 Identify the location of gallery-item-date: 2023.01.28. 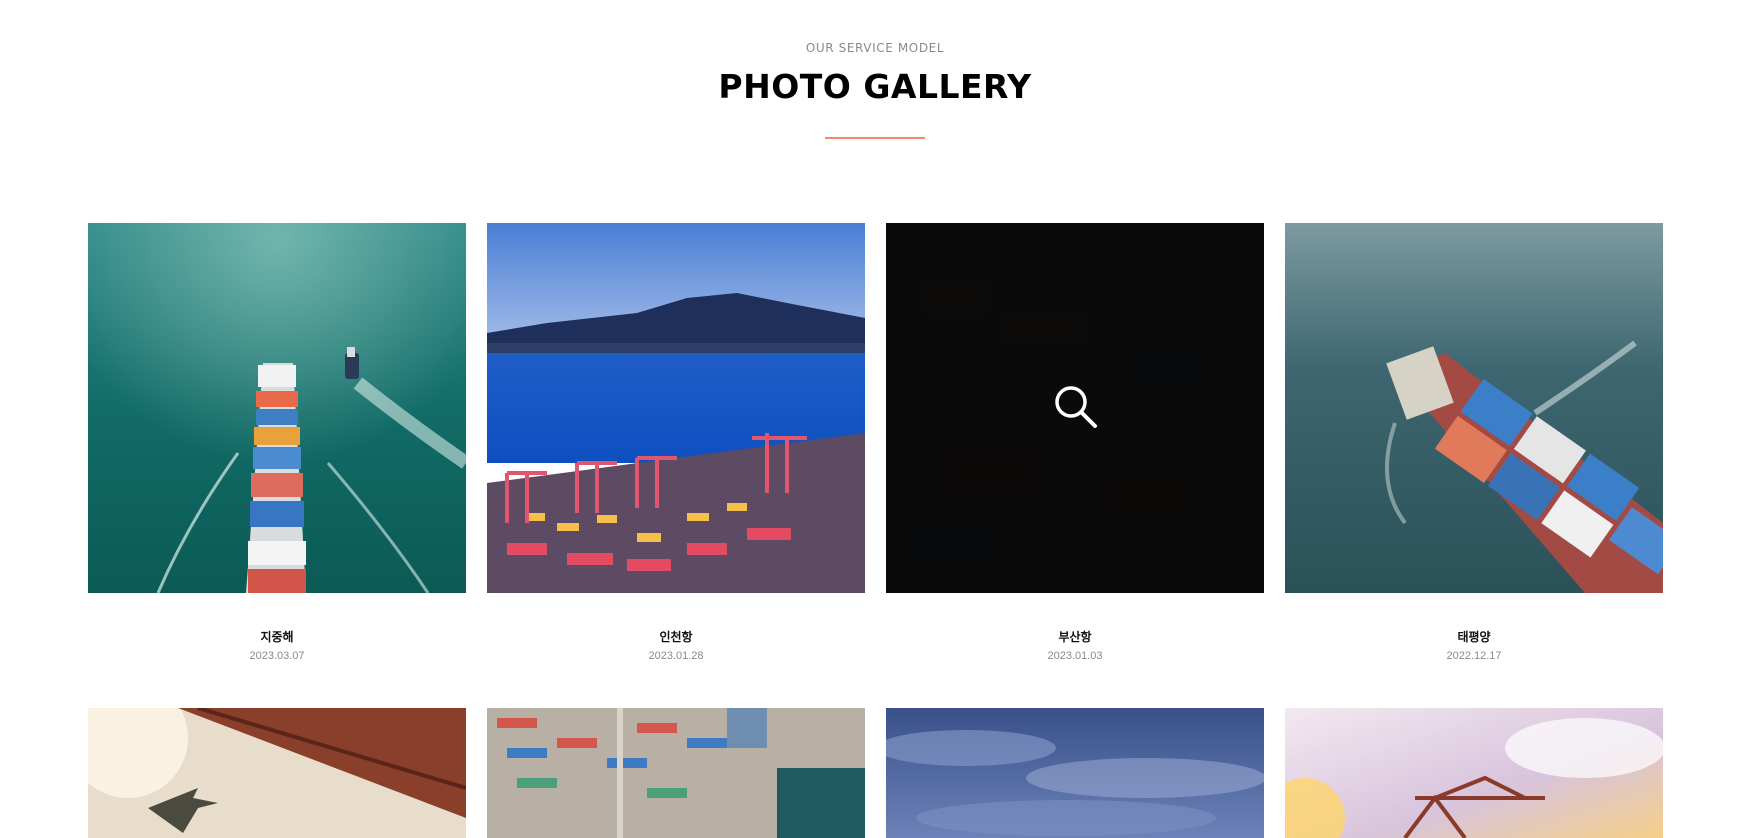
(676, 656).